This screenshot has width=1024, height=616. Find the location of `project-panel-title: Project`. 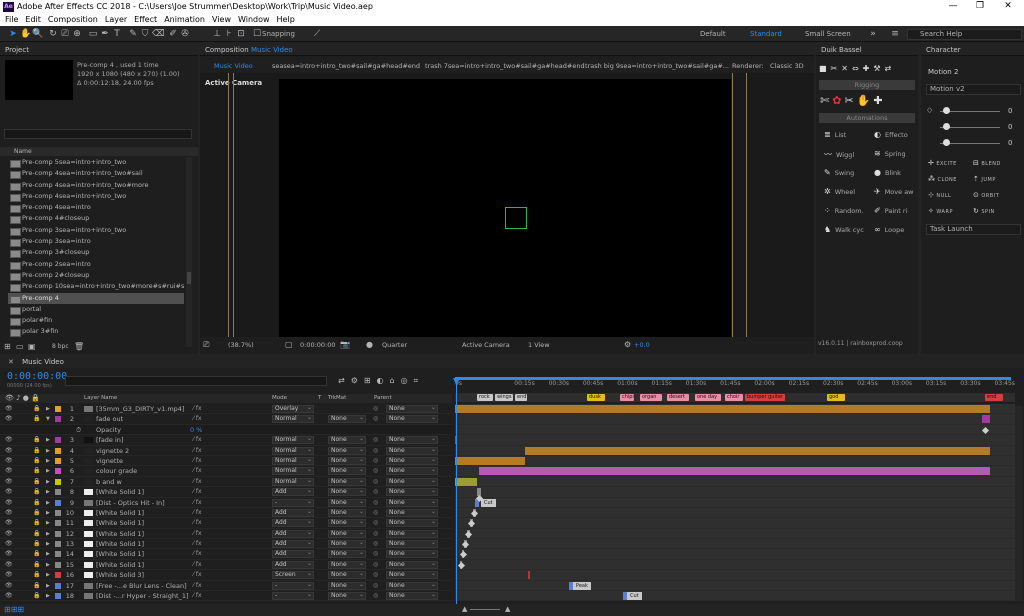

project-panel-title: Project is located at coordinates (99, 50).